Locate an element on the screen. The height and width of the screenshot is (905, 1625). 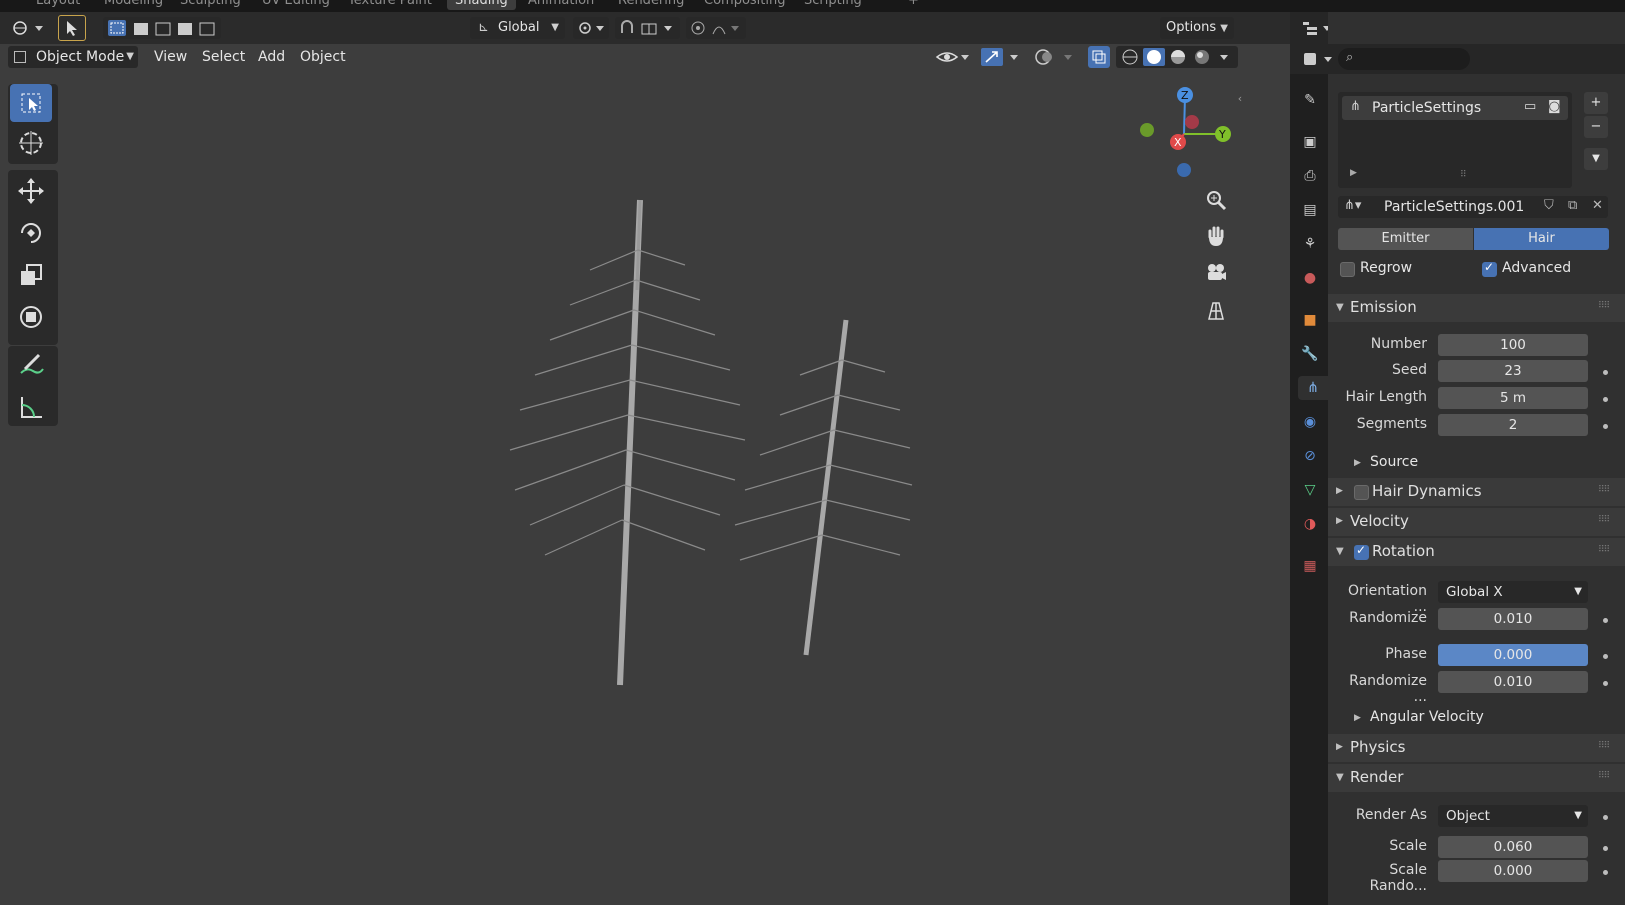
transform-orientation-dropdown: ⊾ Global ▼ is located at coordinates (517, 28).